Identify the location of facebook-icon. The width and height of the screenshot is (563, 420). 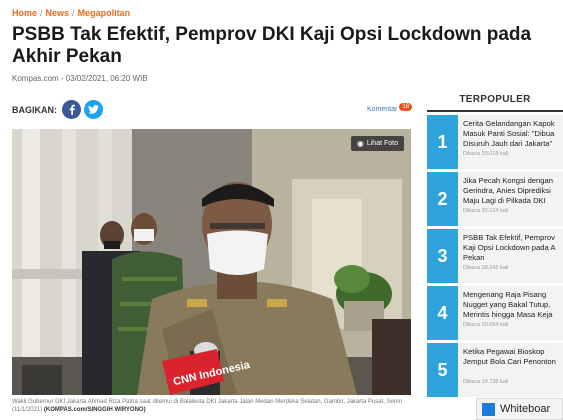
(72, 109).